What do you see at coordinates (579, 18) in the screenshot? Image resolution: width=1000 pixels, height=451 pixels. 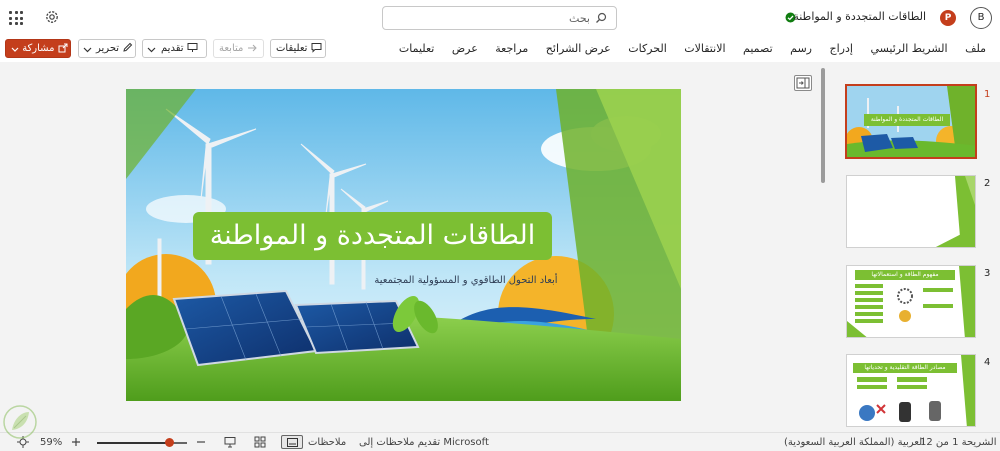 I see `search-placeholder: بحث` at bounding box center [579, 18].